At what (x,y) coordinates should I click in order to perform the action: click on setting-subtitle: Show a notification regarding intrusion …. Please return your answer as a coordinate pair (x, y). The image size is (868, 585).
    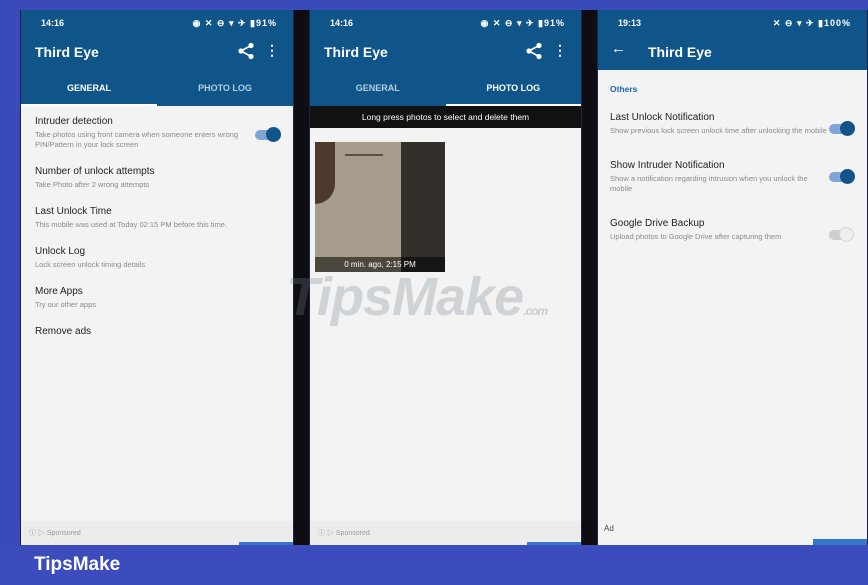
    Looking at the image, I should click on (709, 183).